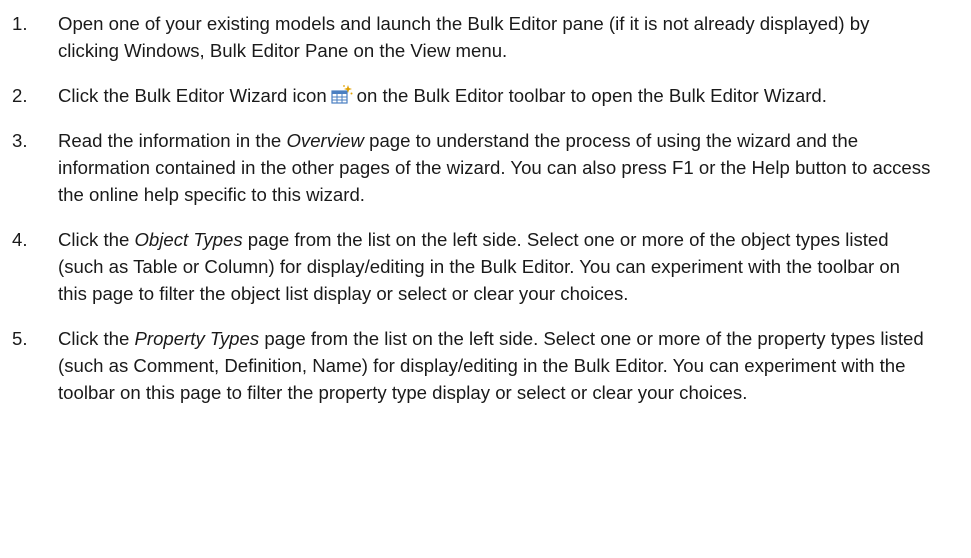 The image size is (971, 558). Describe the element at coordinates (20, 338) in the screenshot. I see `step-number: 5.` at that location.